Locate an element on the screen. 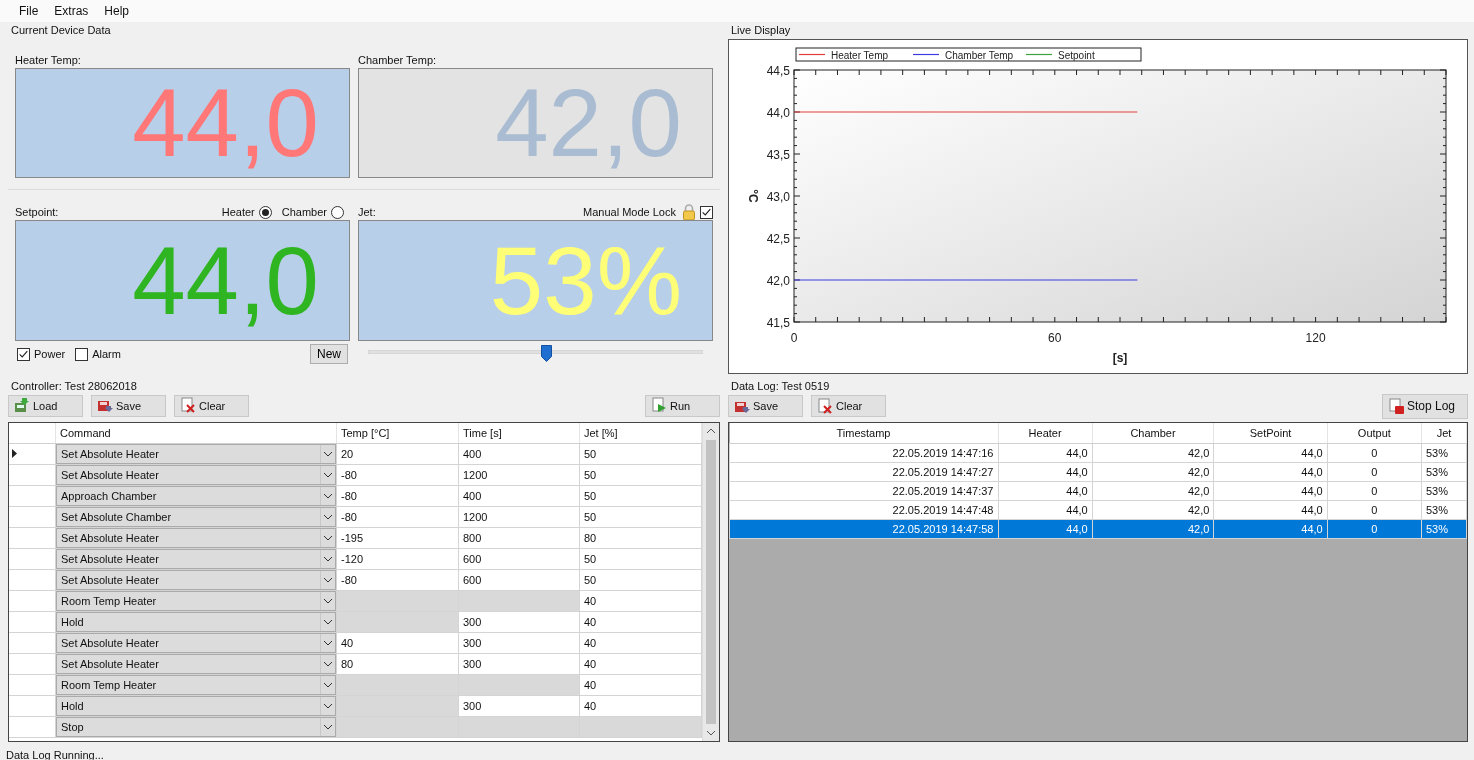  slider is located at coordinates (535, 354).